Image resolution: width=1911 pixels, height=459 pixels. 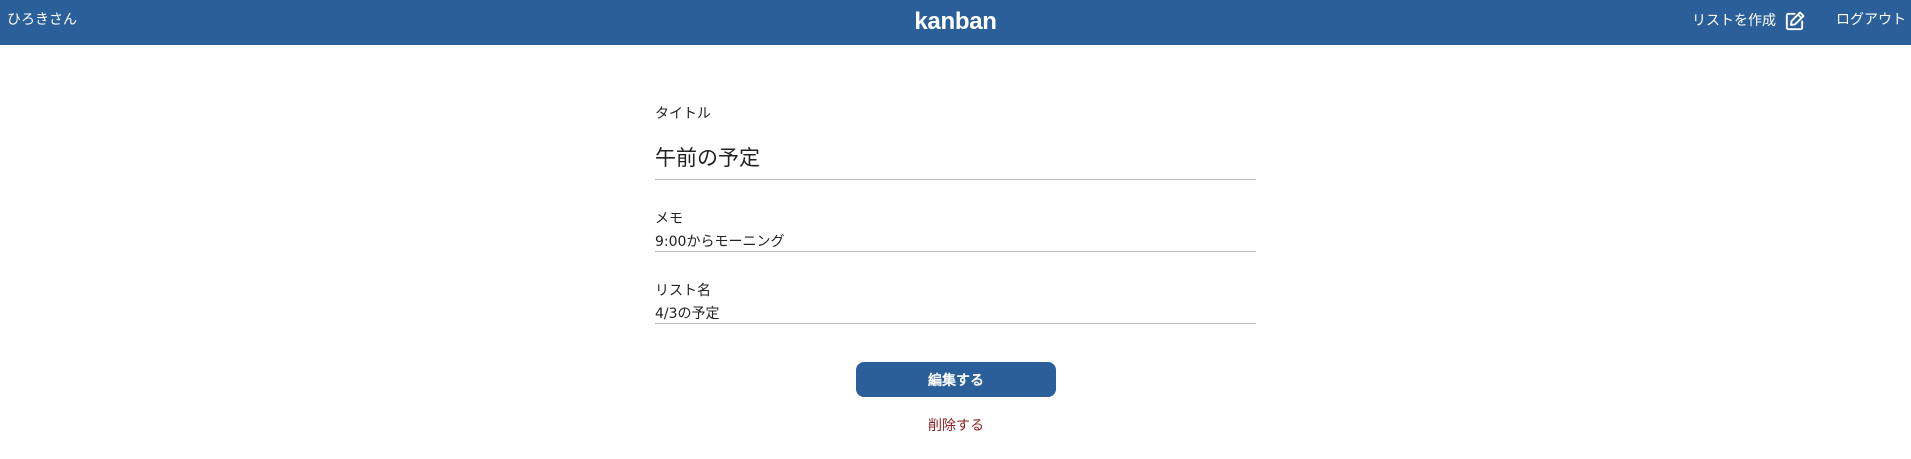 What do you see at coordinates (1795, 20) in the screenshot?
I see `edit-square-icon` at bounding box center [1795, 20].